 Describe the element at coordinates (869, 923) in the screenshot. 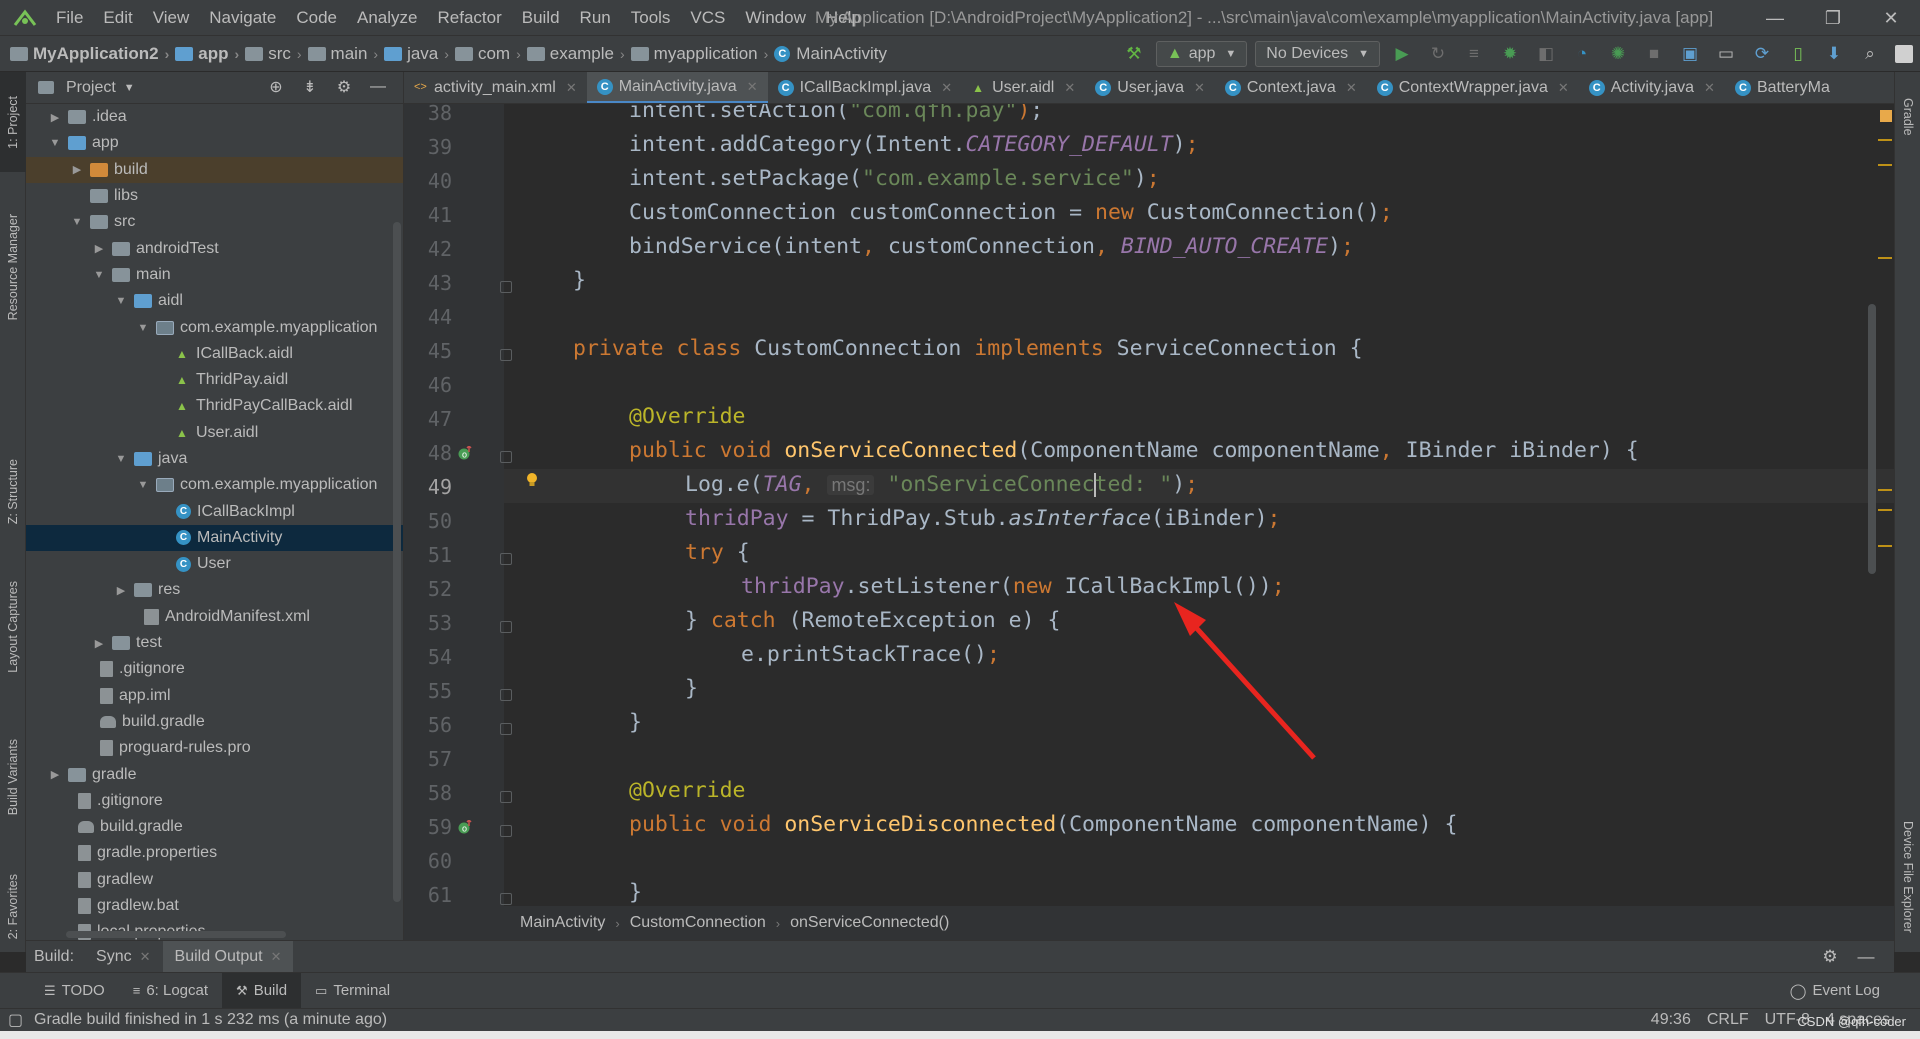

I see `breadcrumb-method: onServiceConnected()` at that location.